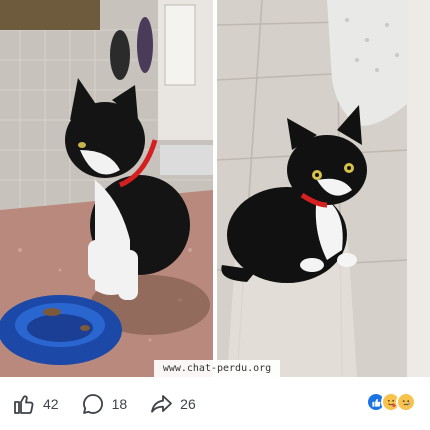  I want to click on sad-reaction-icon, so click(406, 402).